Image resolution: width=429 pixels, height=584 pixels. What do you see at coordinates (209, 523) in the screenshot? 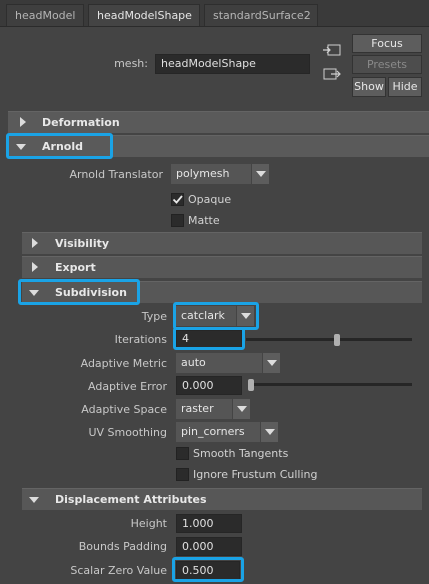
I see `height-field: 1.000` at bounding box center [209, 523].